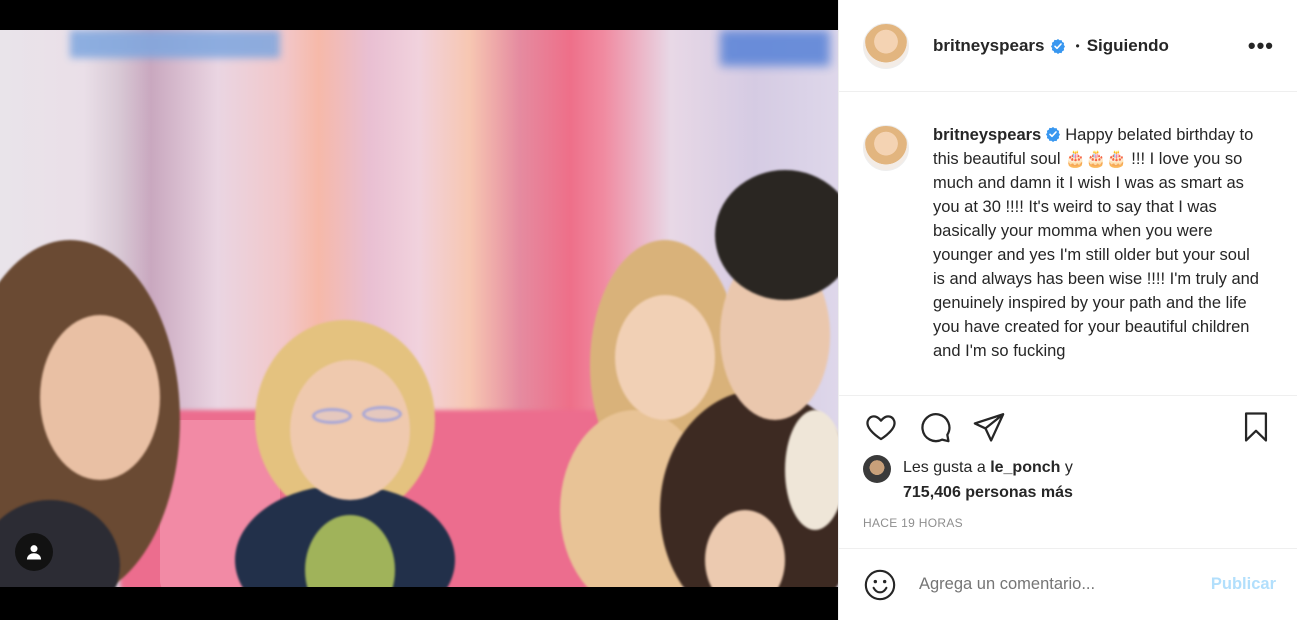 The image size is (1297, 620). I want to click on emoji-button, so click(880, 585).